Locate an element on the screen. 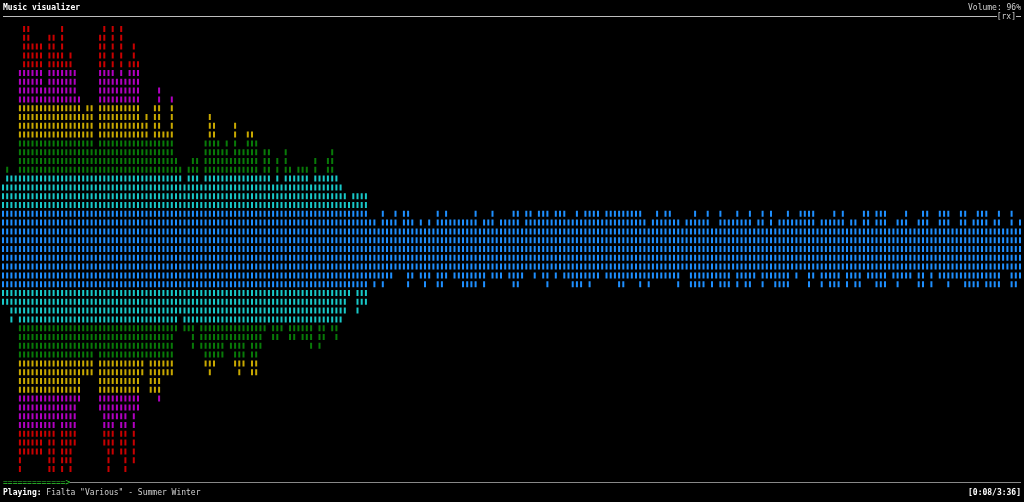 The width and height of the screenshot is (1024, 502). now-playing-text: Playing: Fialta "Various" - Summer Winter is located at coordinates (102, 492).